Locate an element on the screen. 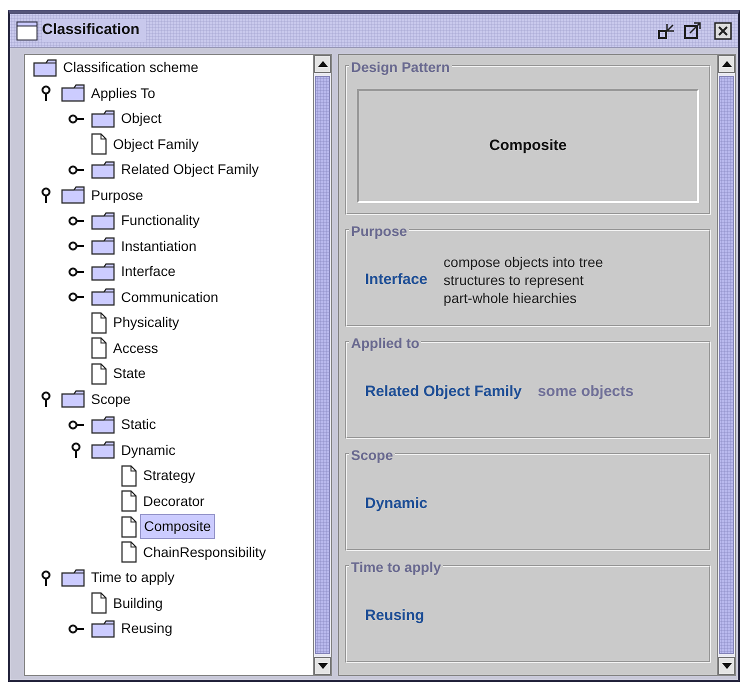  tree-item: Composite is located at coordinates (177, 527).